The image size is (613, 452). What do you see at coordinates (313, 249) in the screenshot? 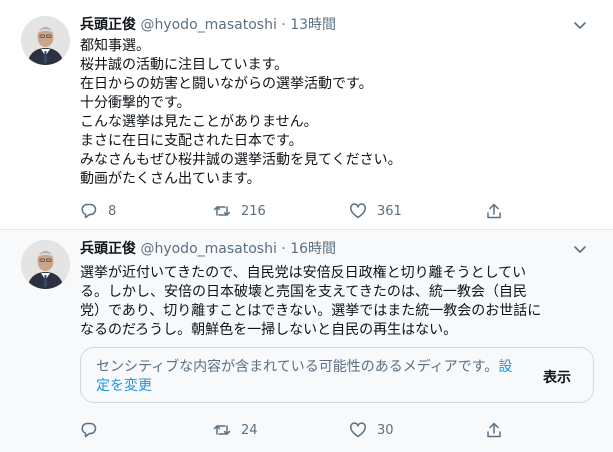
I see `timestamp: 16時間` at bounding box center [313, 249].